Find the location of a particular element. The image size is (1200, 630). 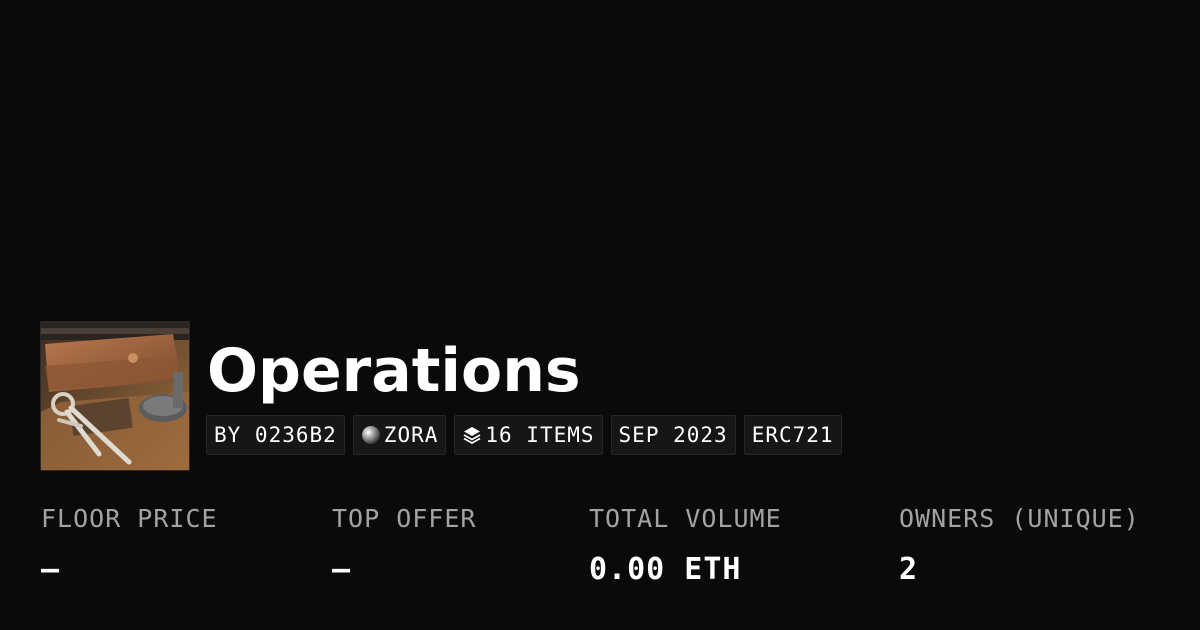

standard-chip: ERC721 is located at coordinates (792, 435).